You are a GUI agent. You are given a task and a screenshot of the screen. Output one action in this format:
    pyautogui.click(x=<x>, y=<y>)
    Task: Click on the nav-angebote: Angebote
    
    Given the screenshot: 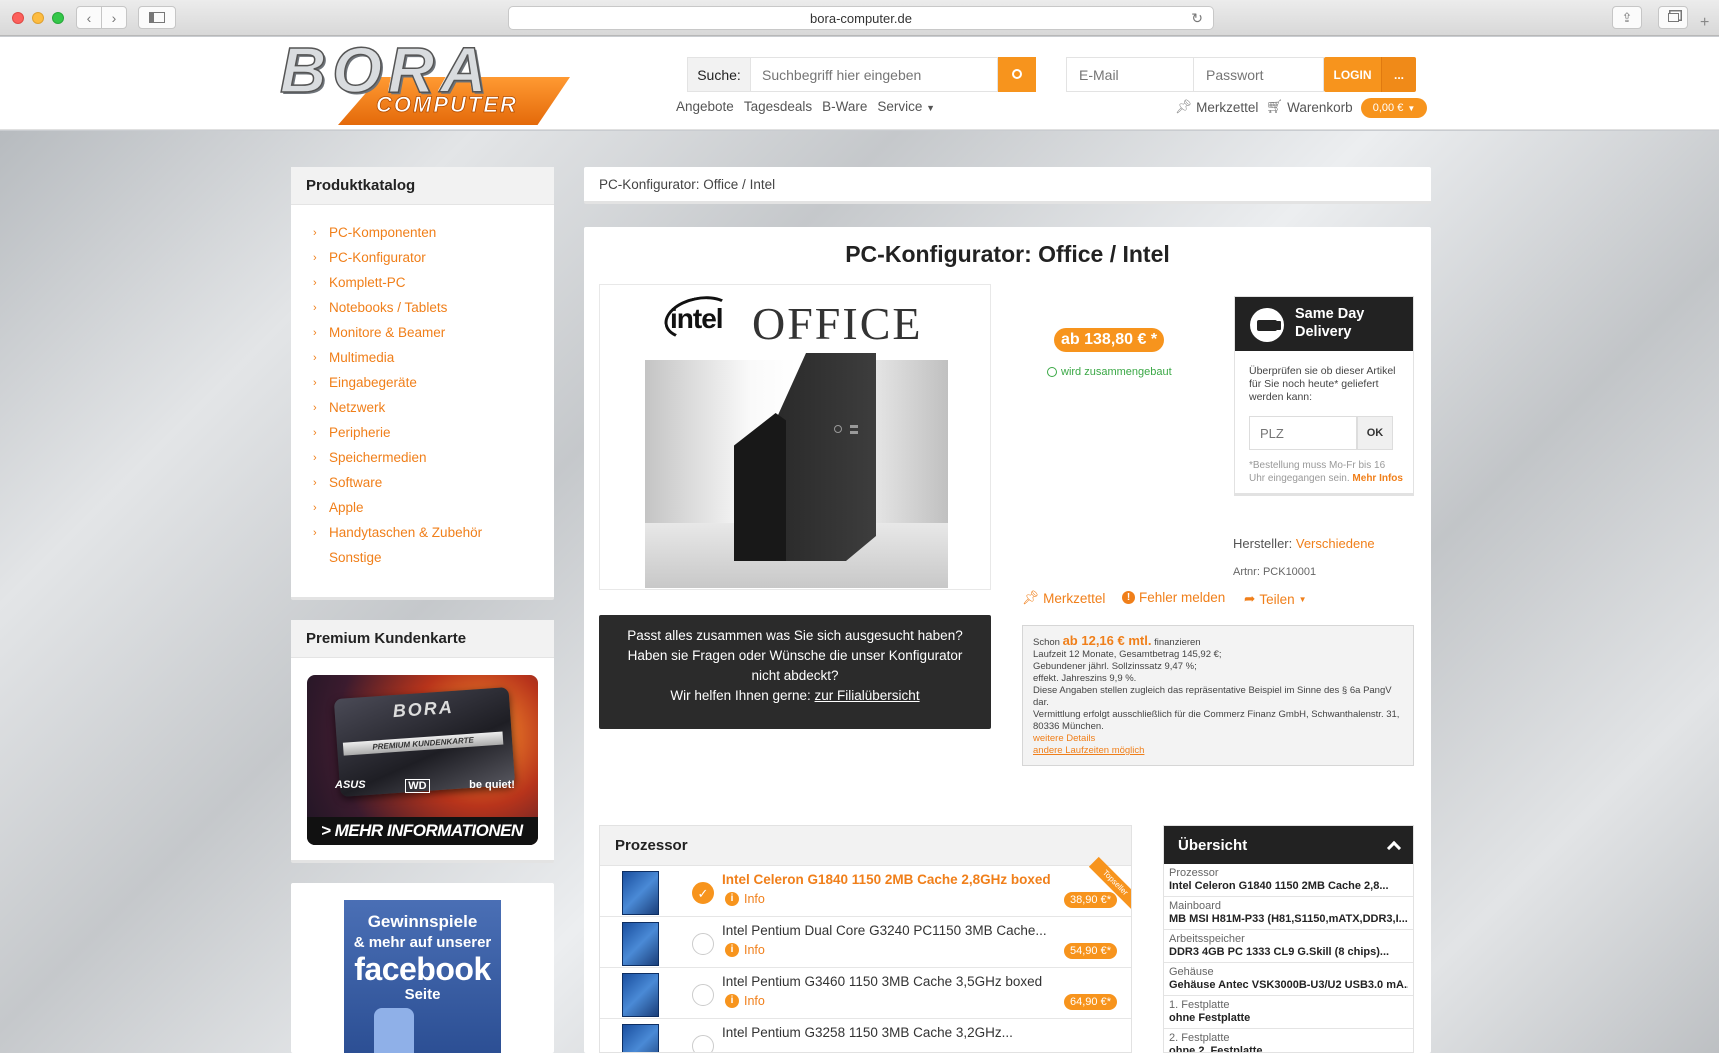 What is the action you would take?
    pyautogui.click(x=705, y=106)
    